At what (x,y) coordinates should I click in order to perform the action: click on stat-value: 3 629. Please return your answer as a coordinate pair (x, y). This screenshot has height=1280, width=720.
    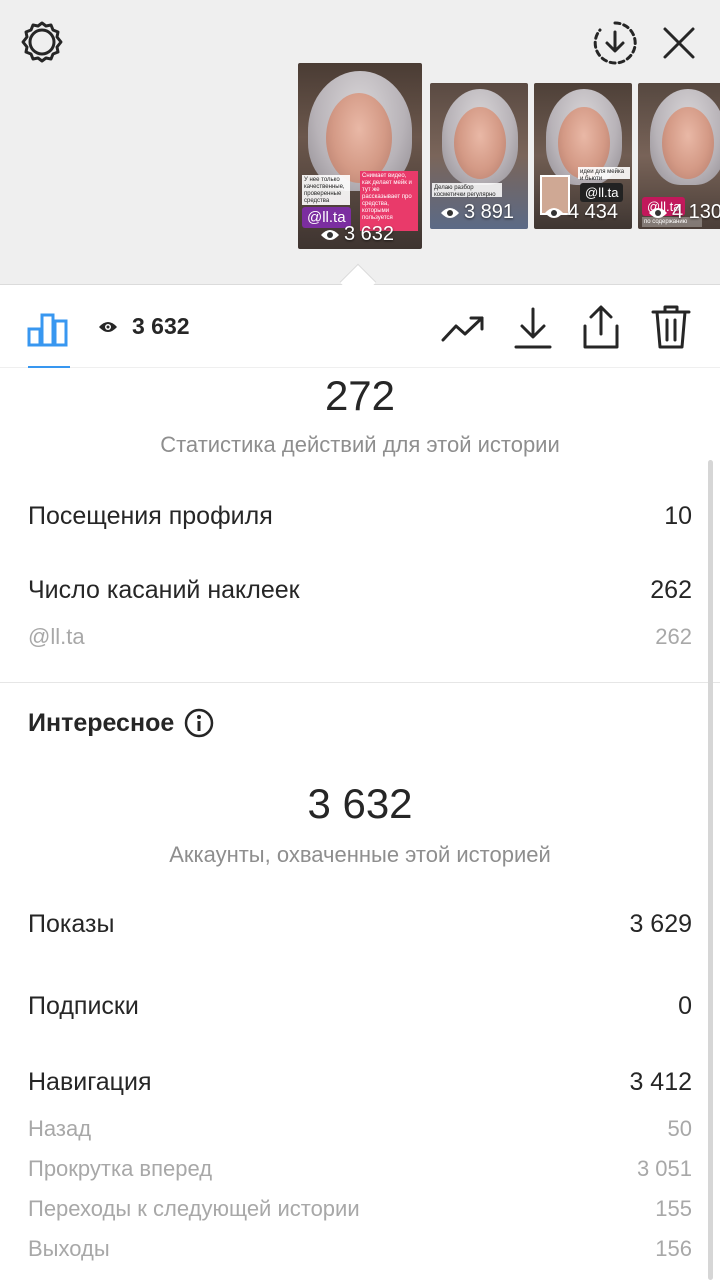
    Looking at the image, I should click on (660, 924).